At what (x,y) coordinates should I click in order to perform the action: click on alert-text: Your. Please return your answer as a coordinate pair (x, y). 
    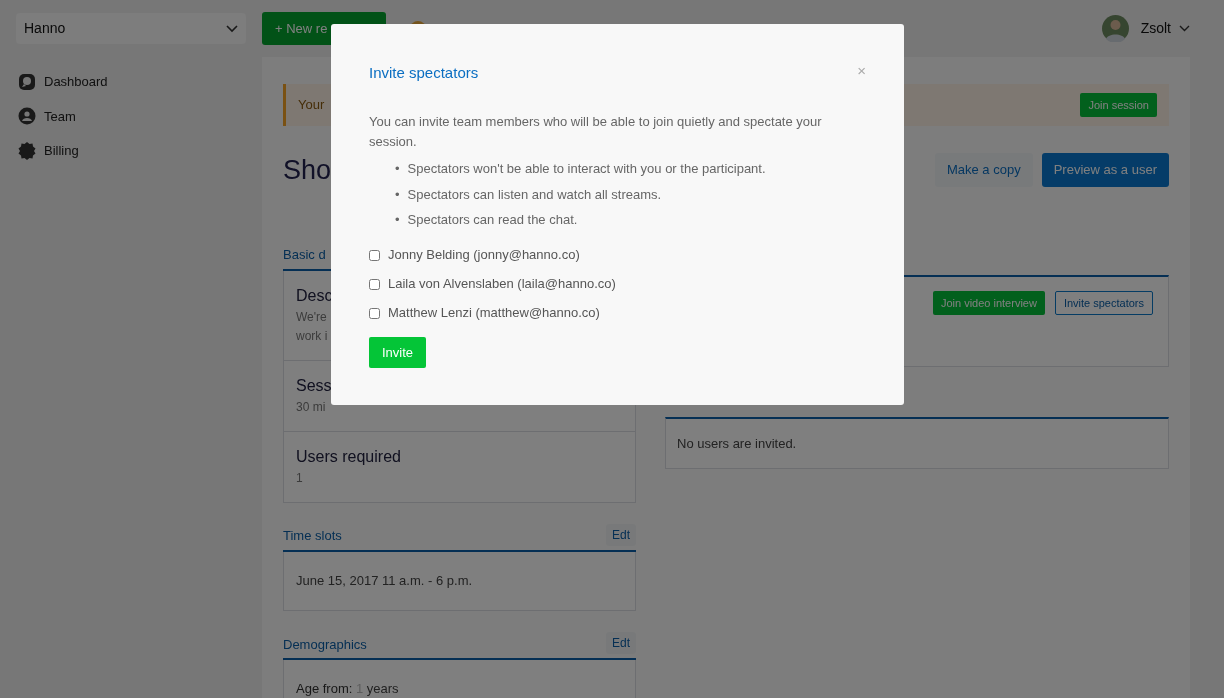
    Looking at the image, I should click on (311, 105).